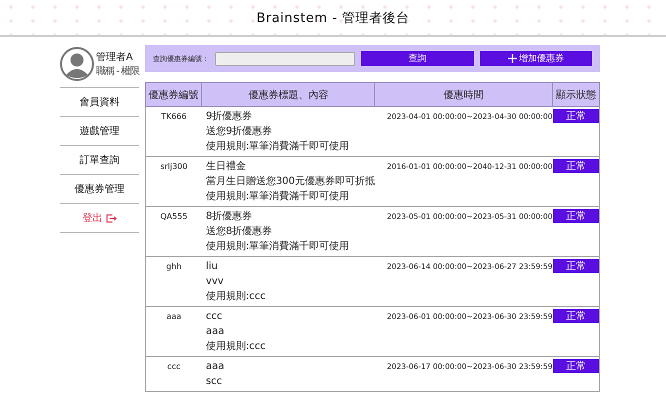  What do you see at coordinates (77, 64) in the screenshot?
I see `avatar-icon` at bounding box center [77, 64].